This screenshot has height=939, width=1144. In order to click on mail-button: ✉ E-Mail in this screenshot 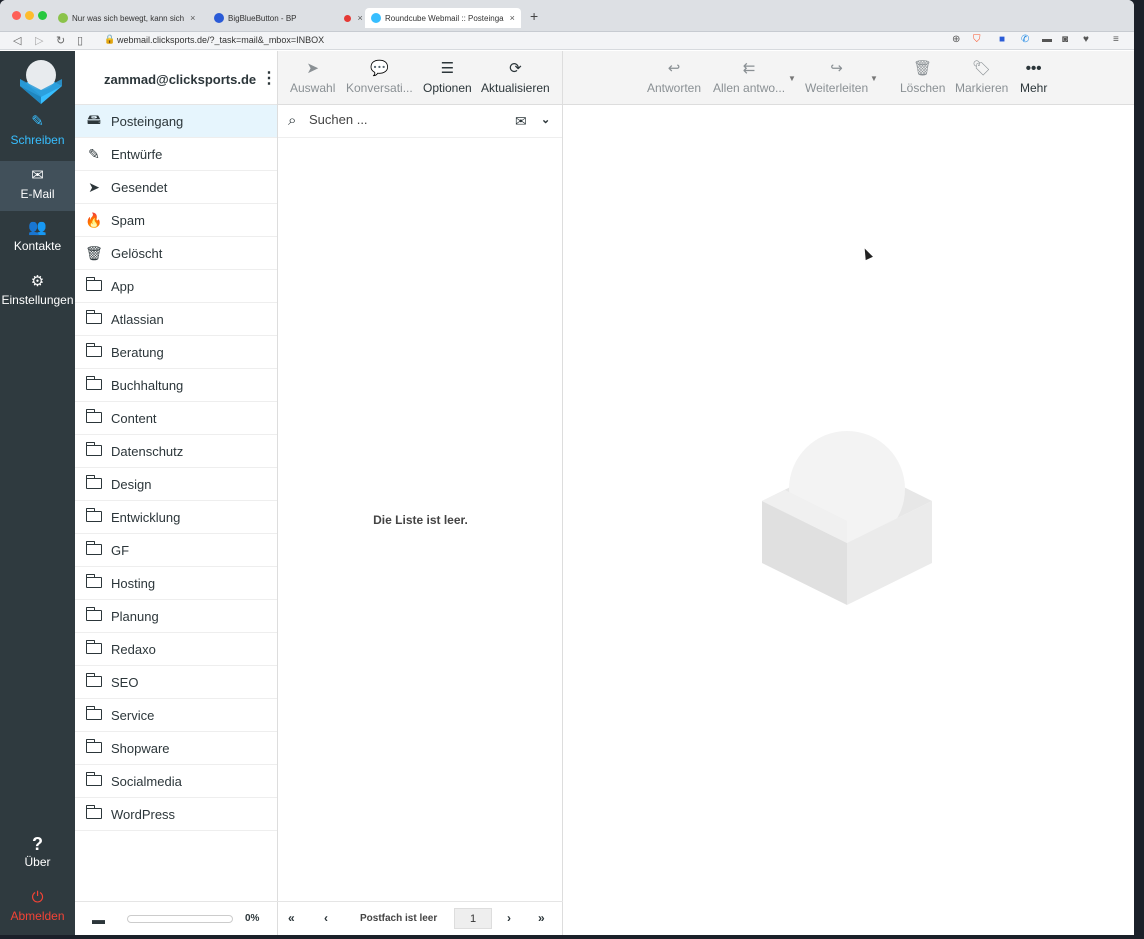, I will do `click(37, 186)`.